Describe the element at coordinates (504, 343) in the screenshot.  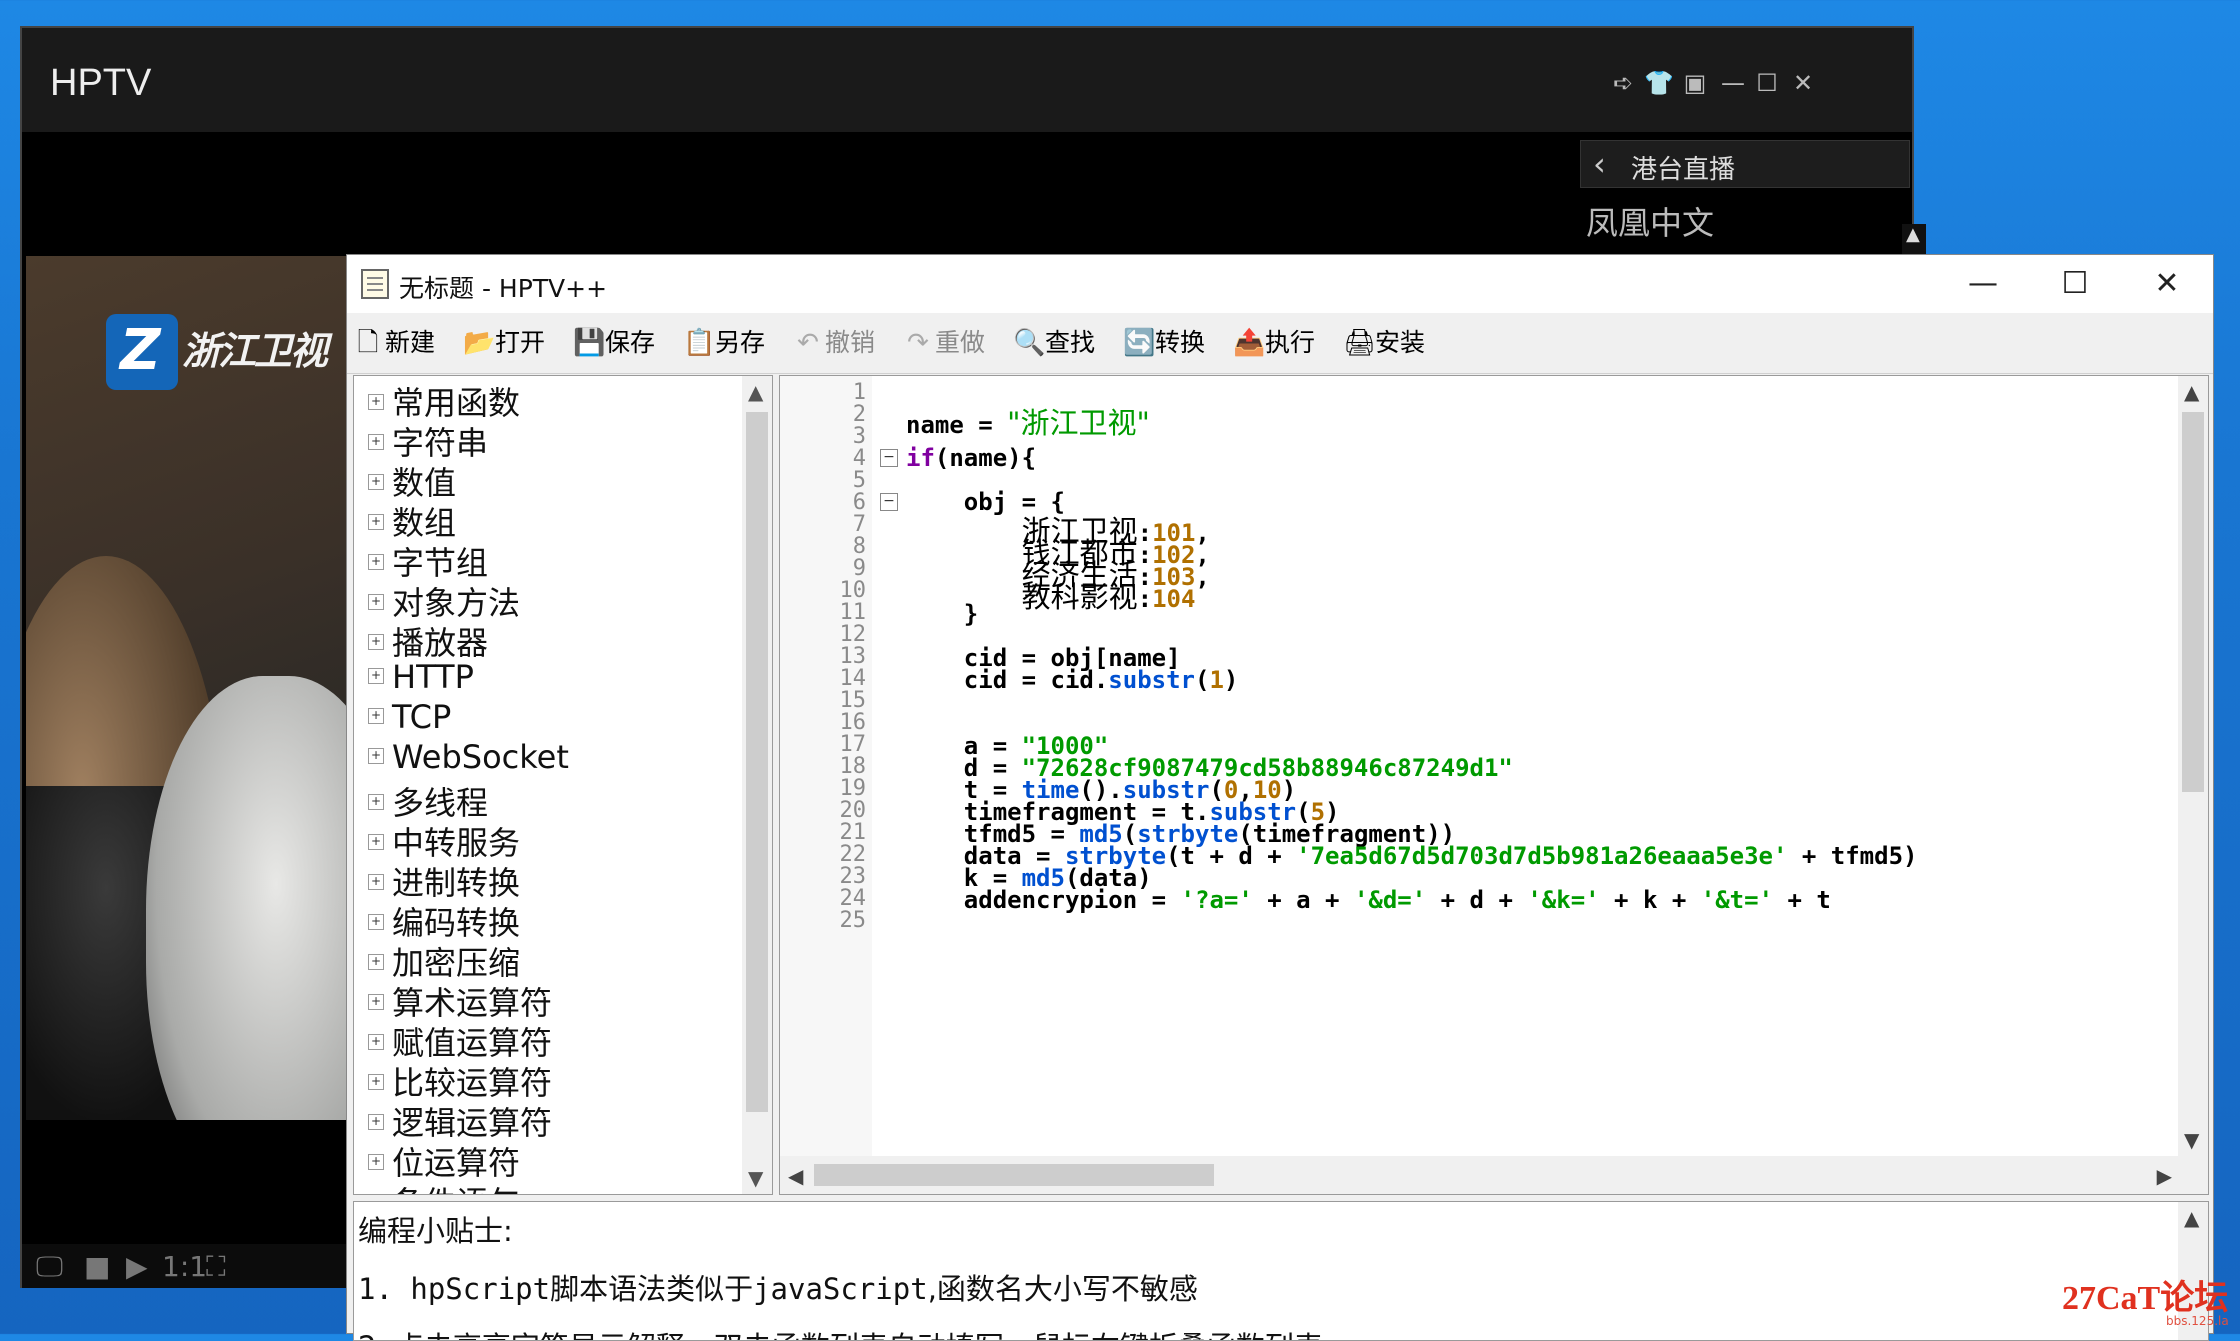
I see `open-button: 📂打开` at that location.